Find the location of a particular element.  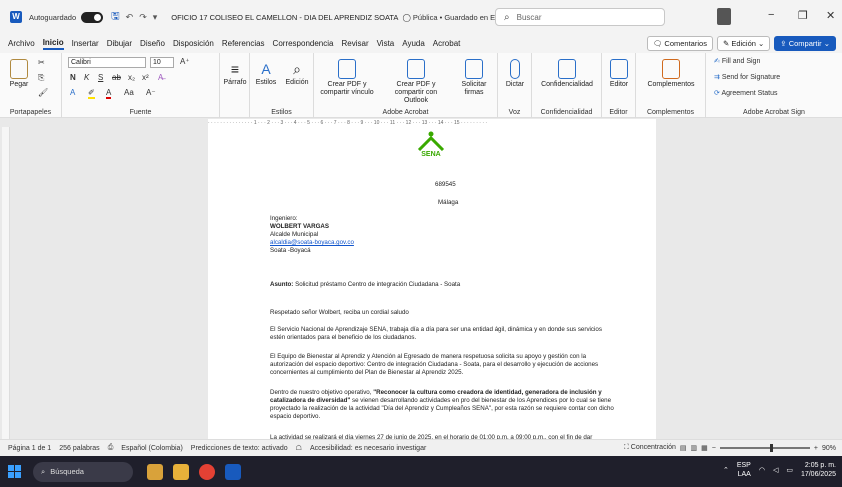

send-icon: ⇉ is located at coordinates (718, 77).